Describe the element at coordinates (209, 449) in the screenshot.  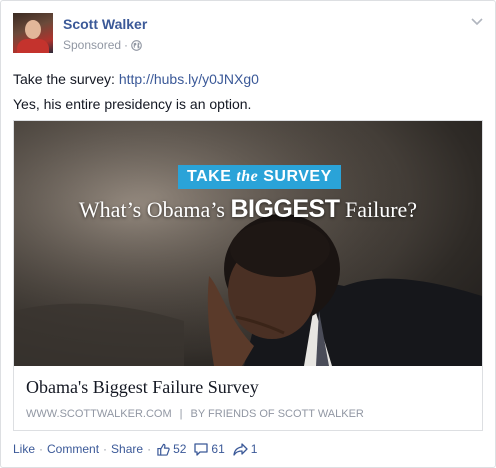
I see `comments-count: 61` at that location.